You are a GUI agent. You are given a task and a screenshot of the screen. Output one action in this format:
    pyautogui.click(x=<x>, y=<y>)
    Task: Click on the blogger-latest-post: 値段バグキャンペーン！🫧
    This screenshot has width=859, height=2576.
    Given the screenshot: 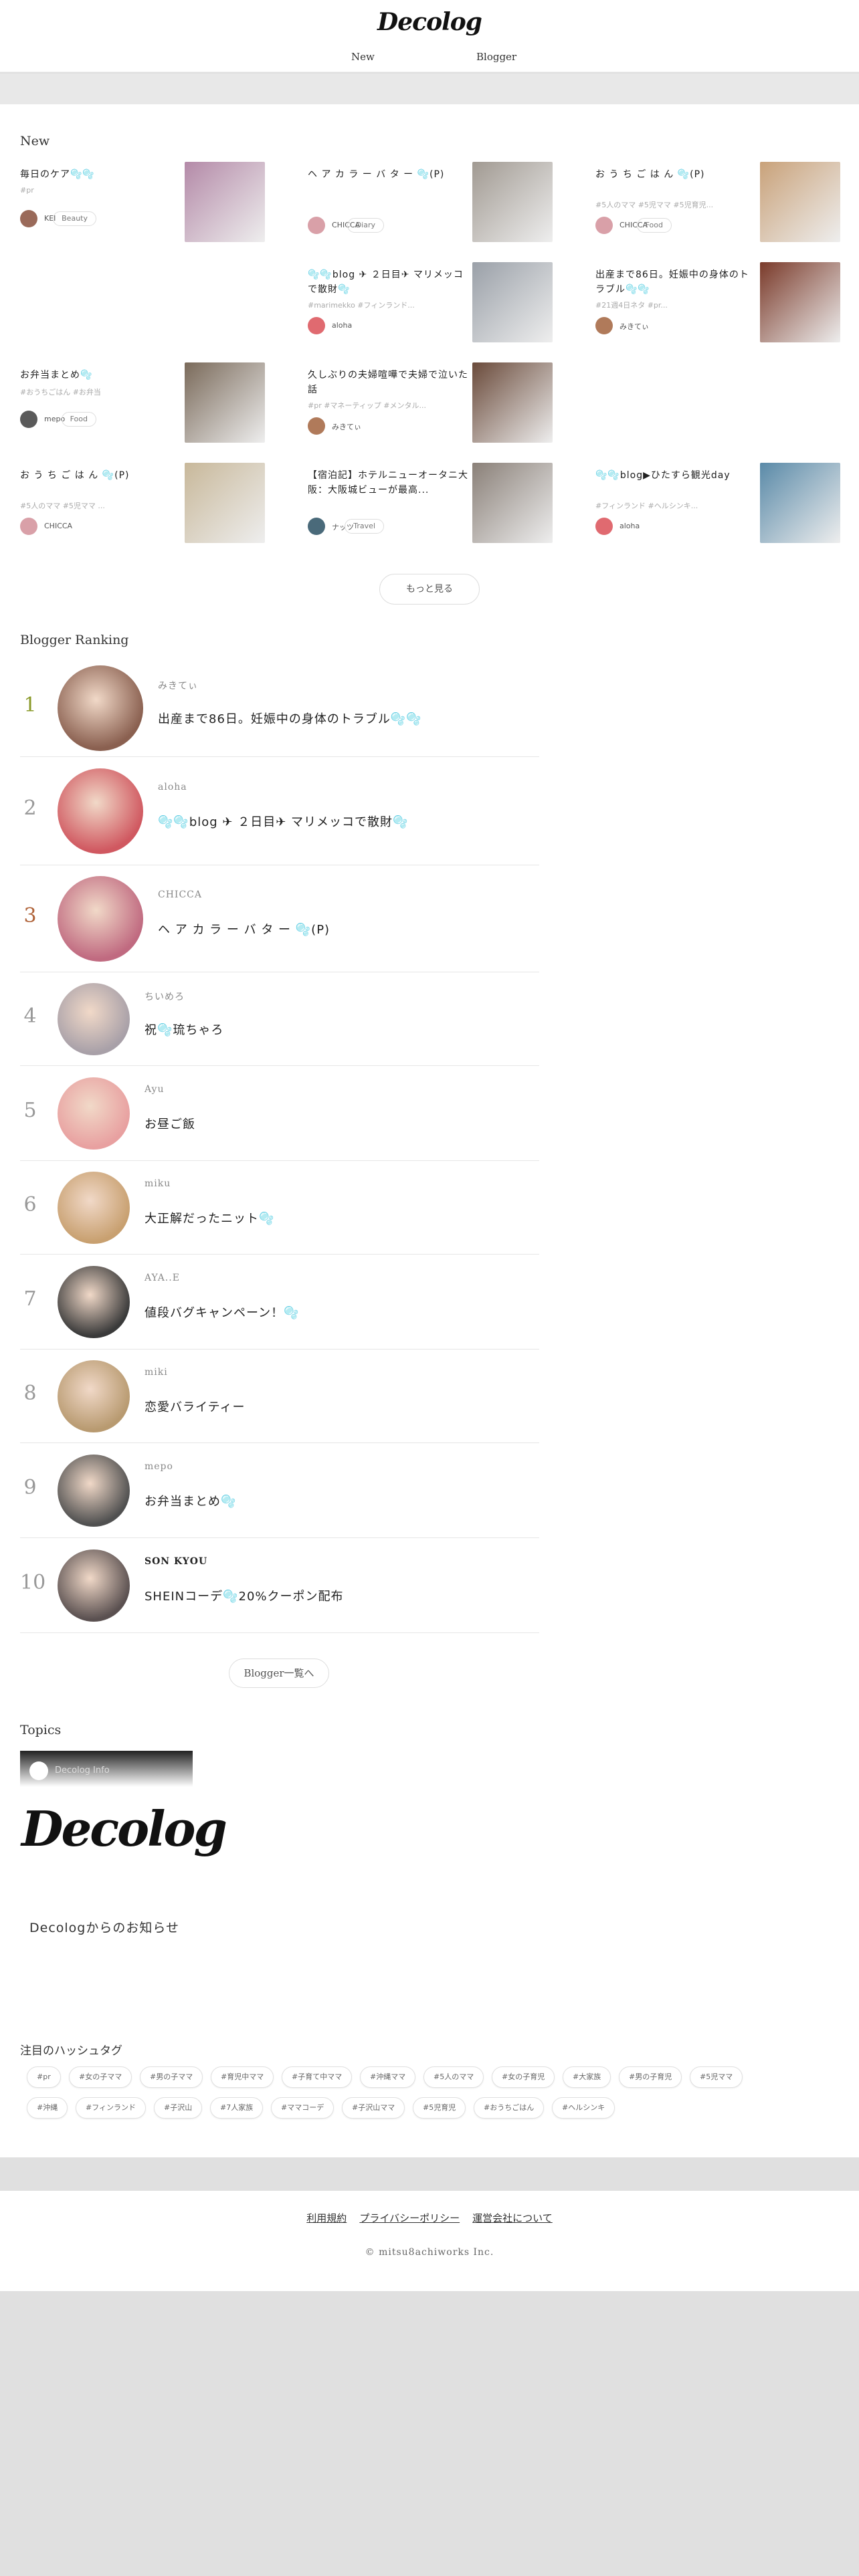 What is the action you would take?
    pyautogui.click(x=223, y=1312)
    